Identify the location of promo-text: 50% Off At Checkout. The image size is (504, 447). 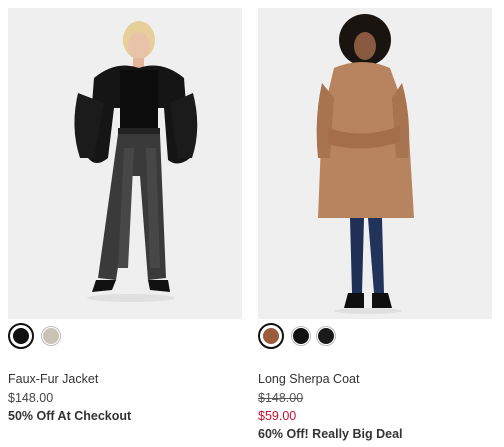
(70, 416).